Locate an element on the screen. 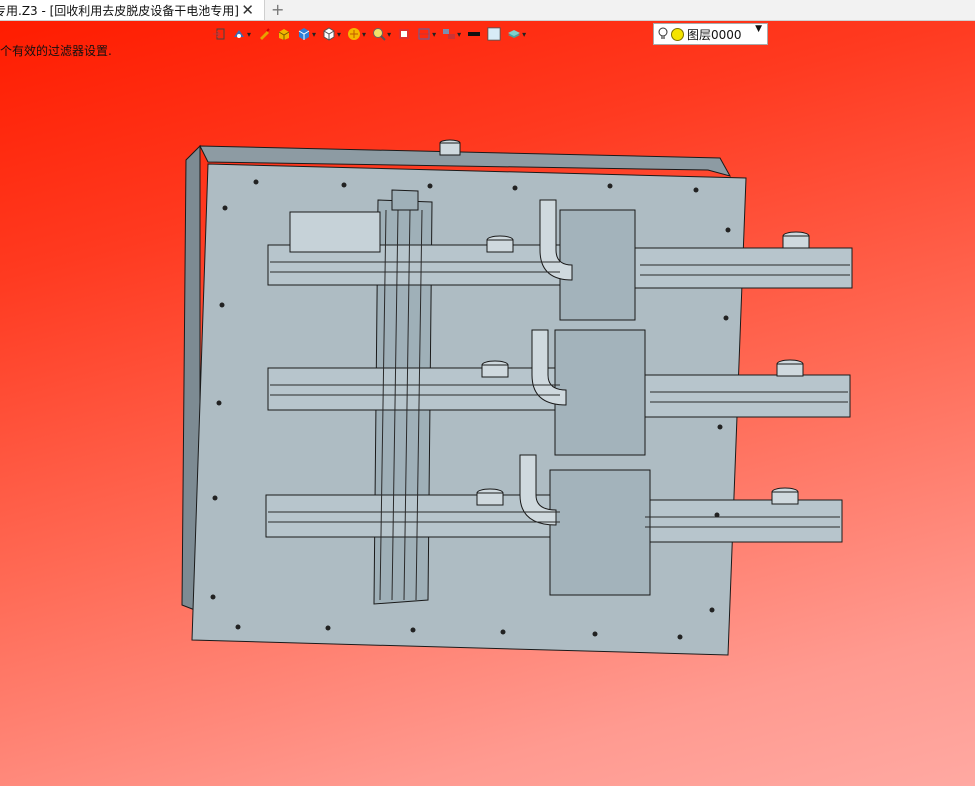 The height and width of the screenshot is (786, 975). document-tab: 专用.Z3 - [回收利用去皮脱皮设备干电池专用] ✕ is located at coordinates (132, 10).